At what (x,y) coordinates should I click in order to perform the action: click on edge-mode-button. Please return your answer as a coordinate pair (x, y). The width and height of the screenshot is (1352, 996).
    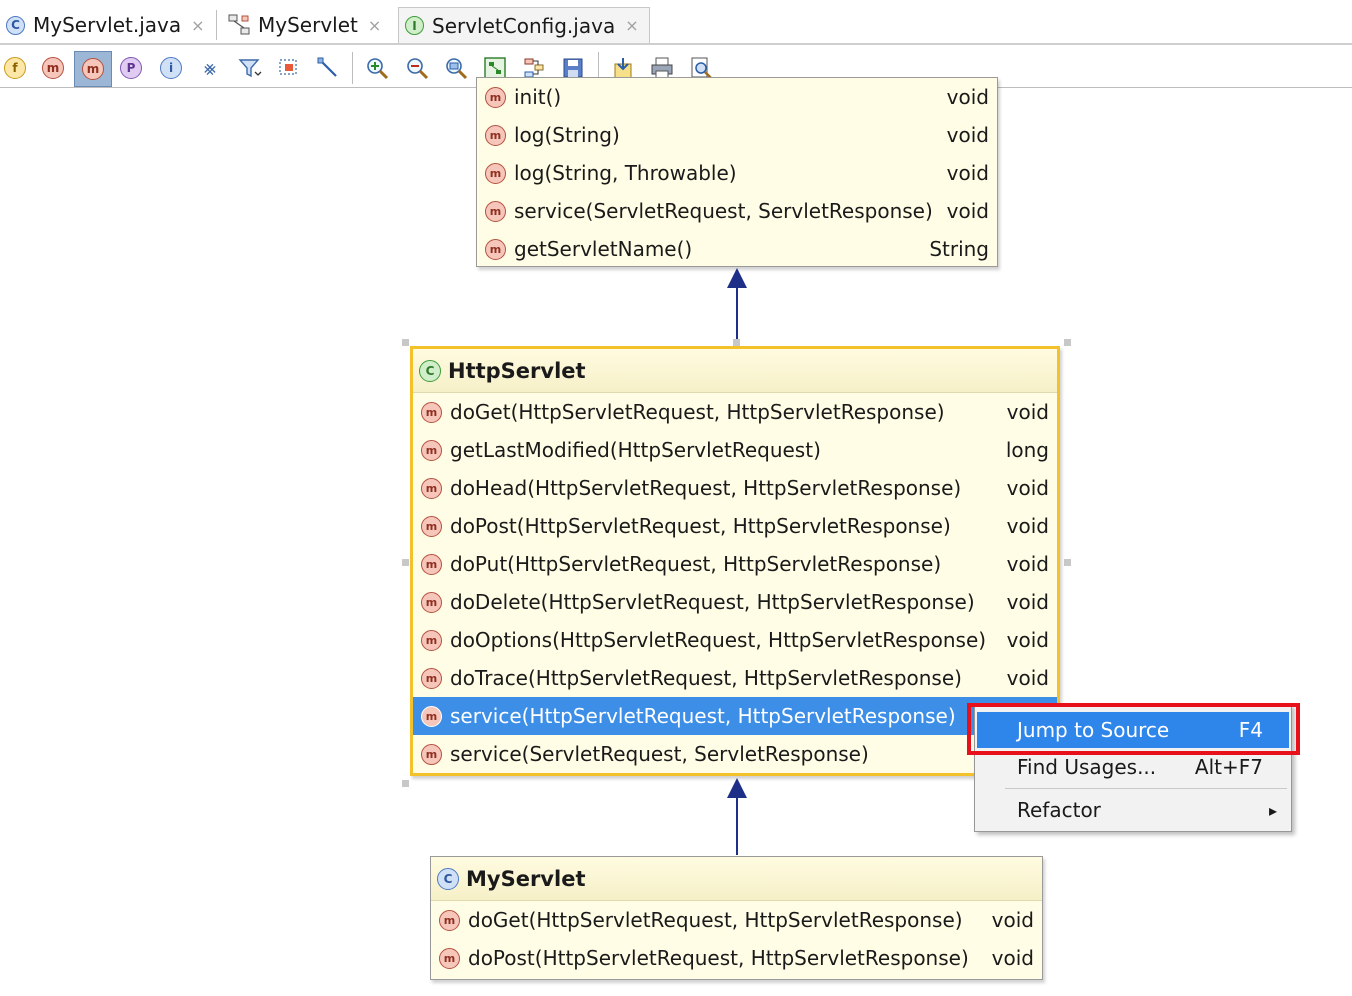
    Looking at the image, I should click on (328, 68).